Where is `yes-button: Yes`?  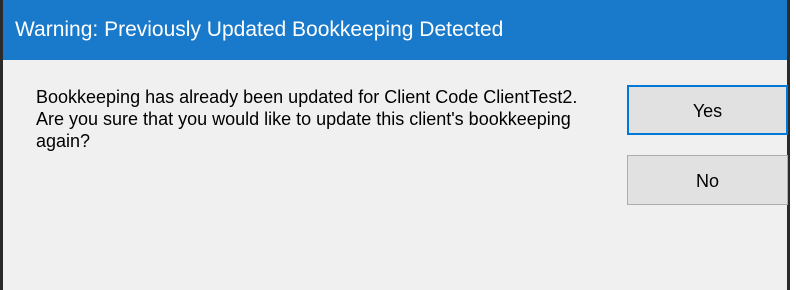 yes-button: Yes is located at coordinates (707, 110).